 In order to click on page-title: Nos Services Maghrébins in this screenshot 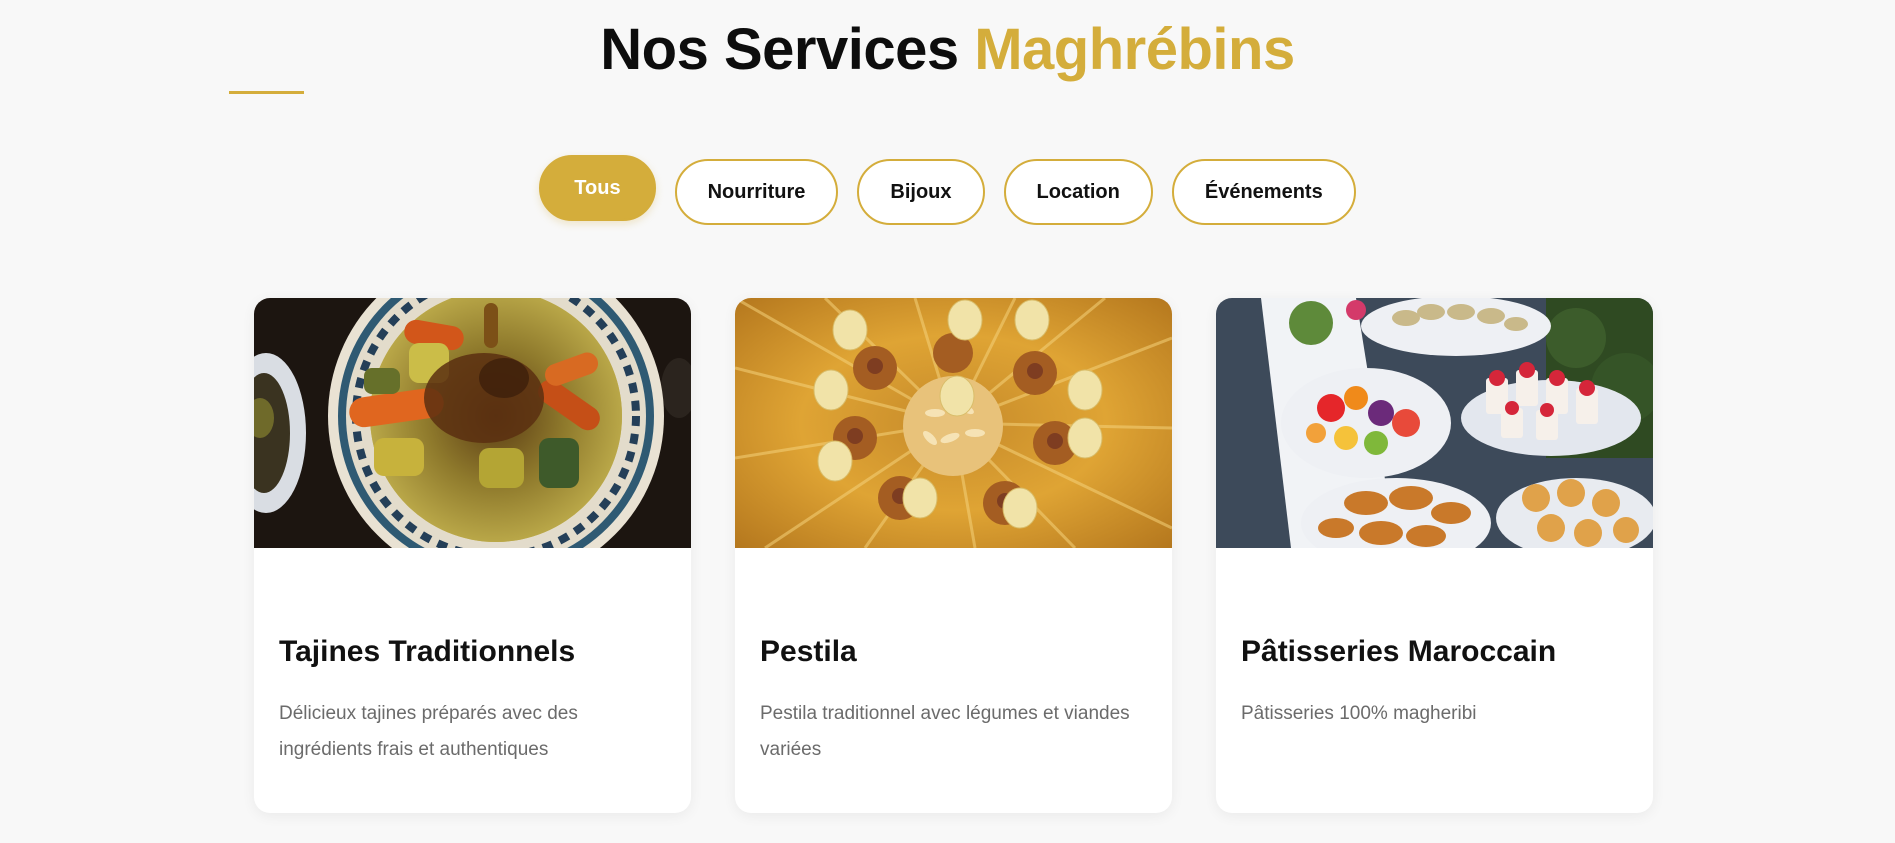, I will do `click(947, 50)`.